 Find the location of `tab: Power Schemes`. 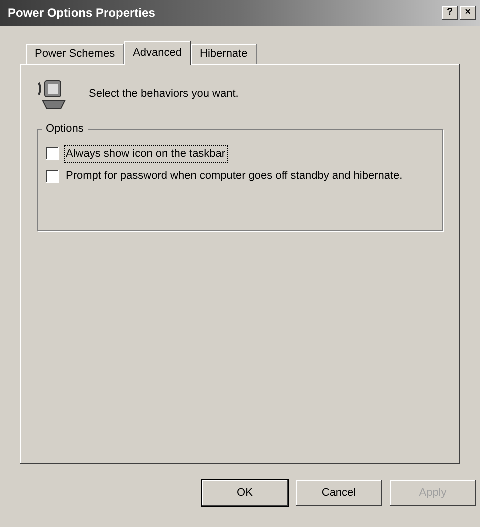

tab: Power Schemes is located at coordinates (75, 54).